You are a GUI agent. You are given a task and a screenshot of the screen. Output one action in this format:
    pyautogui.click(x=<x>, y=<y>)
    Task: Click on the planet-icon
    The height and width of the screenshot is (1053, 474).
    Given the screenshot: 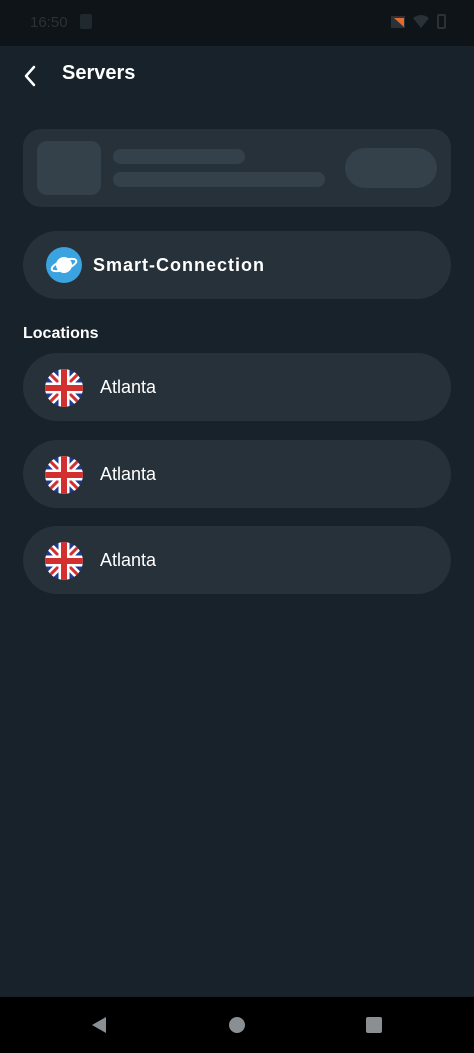 What is the action you would take?
    pyautogui.click(x=64, y=265)
    